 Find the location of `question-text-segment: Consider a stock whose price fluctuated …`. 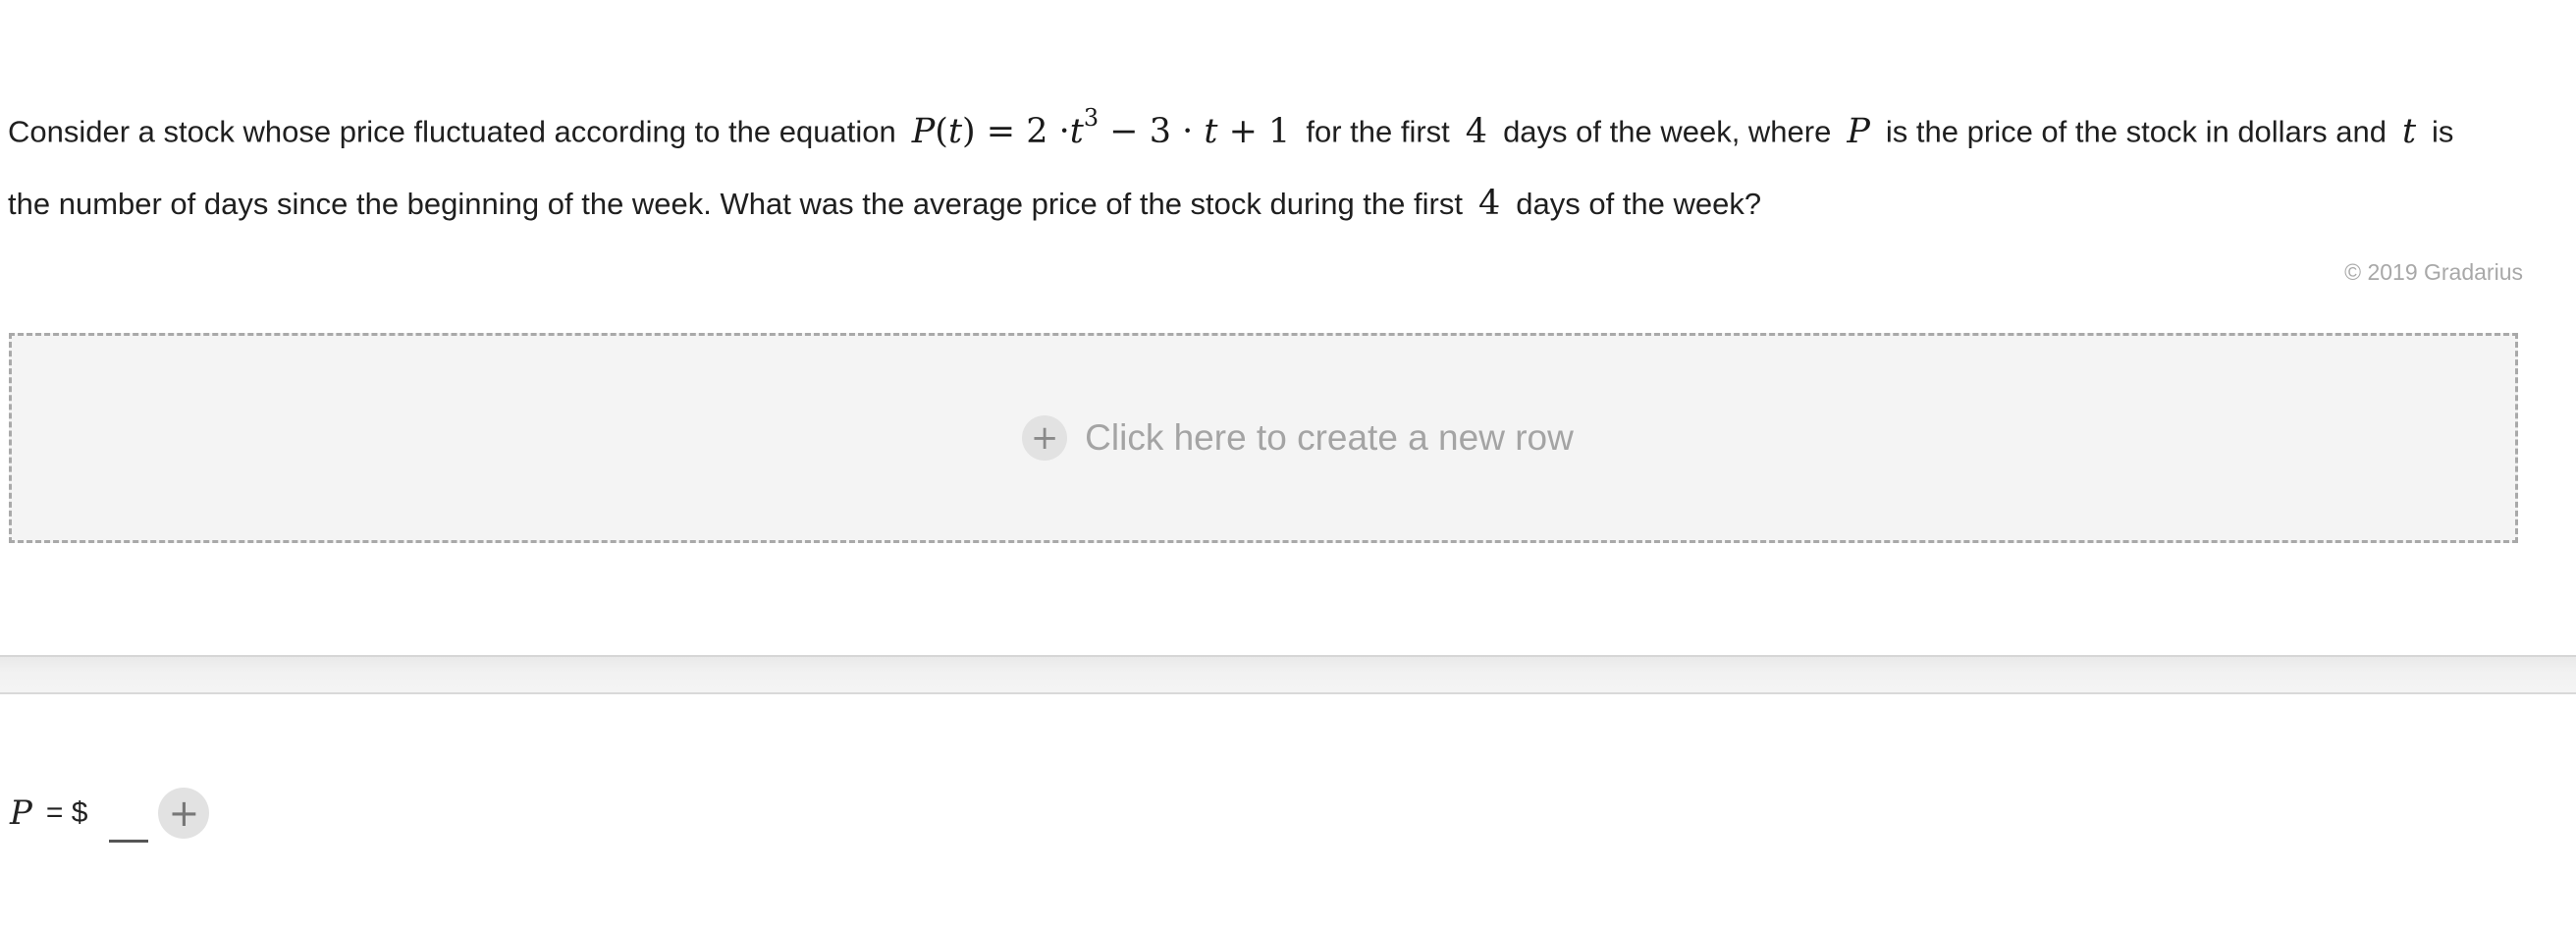

question-text-segment: Consider a stock whose price fluctuated … is located at coordinates (452, 131).